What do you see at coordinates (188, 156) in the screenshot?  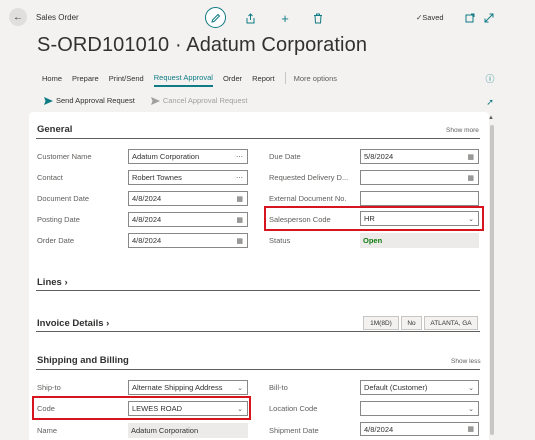 I see `customer-name-field: Adatum Corporation ⋯` at bounding box center [188, 156].